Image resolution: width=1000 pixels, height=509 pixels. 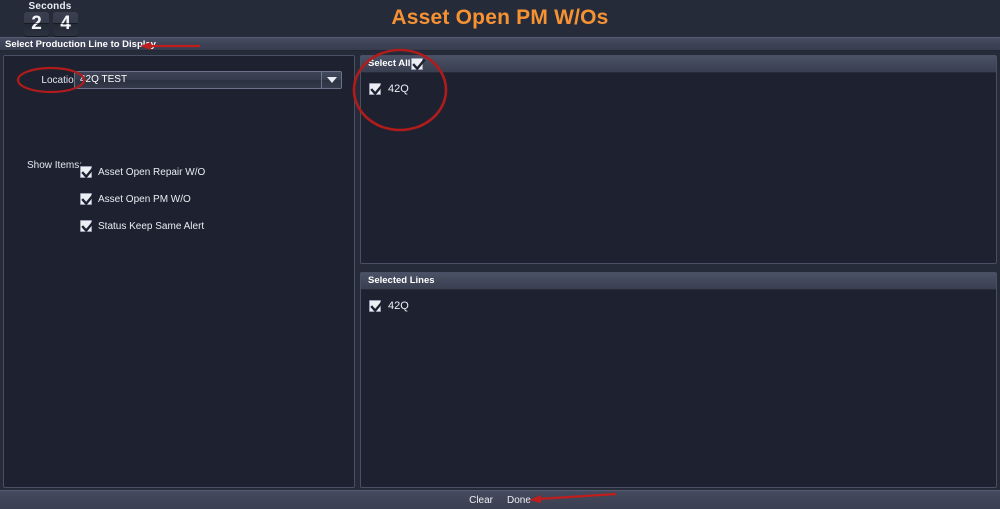 What do you see at coordinates (170, 46) in the screenshot?
I see `annotation-arrow-section-title` at bounding box center [170, 46].